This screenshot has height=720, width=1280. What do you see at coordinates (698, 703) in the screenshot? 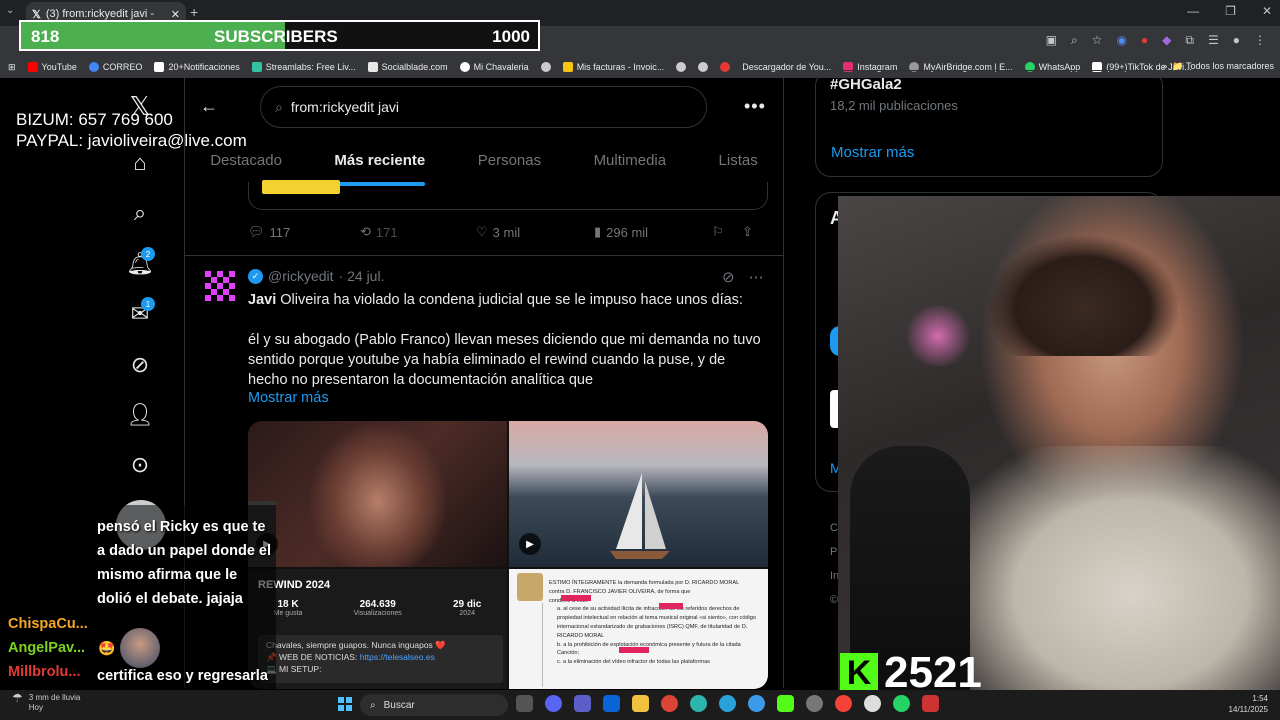
I see `edge-icon` at bounding box center [698, 703].